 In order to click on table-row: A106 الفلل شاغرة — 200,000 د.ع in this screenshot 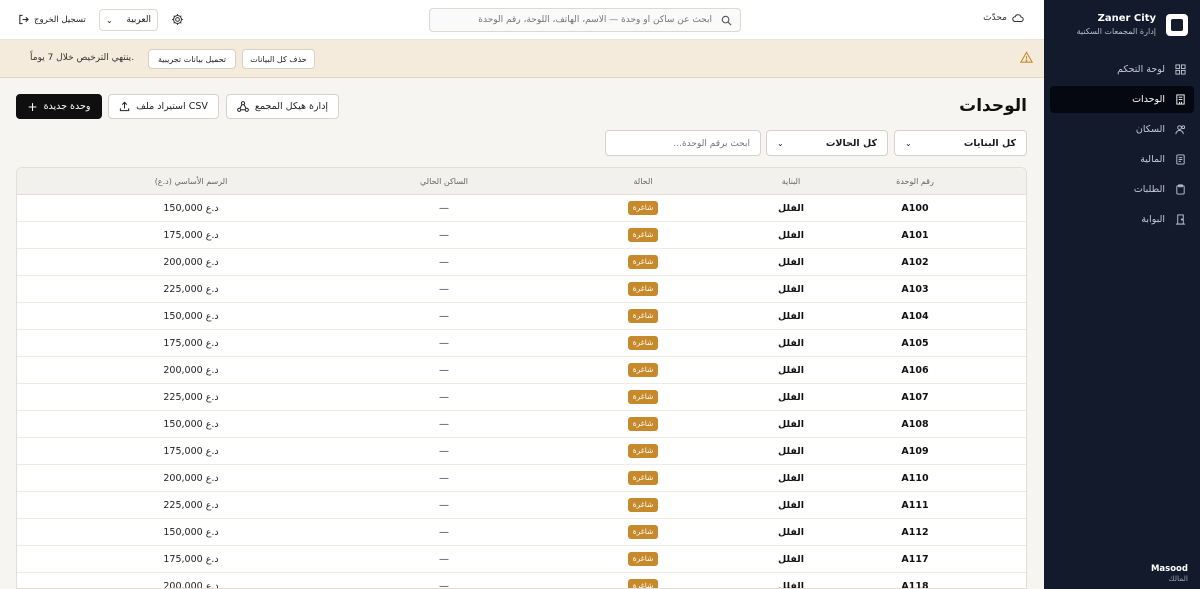, I will do `click(521, 370)`.